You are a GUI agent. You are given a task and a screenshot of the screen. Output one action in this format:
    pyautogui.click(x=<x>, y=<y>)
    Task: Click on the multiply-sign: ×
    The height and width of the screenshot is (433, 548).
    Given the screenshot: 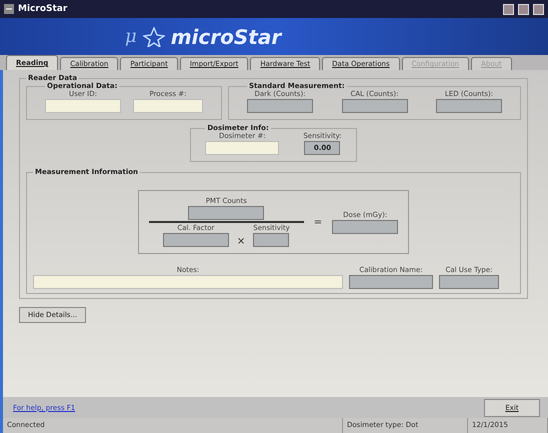 What is the action you would take?
    pyautogui.click(x=241, y=241)
    